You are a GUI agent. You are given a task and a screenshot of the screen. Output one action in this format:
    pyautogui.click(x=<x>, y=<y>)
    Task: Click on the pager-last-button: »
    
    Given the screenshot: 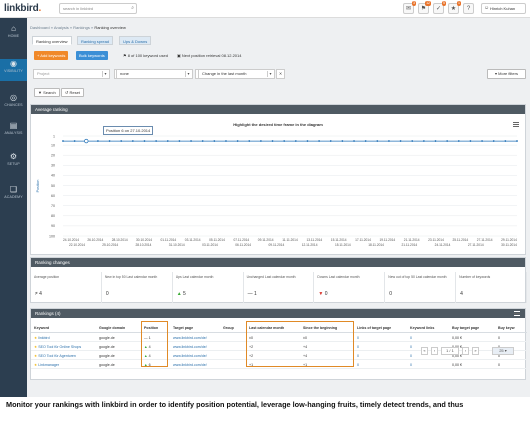 What is the action you would take?
    pyautogui.click(x=475, y=351)
    